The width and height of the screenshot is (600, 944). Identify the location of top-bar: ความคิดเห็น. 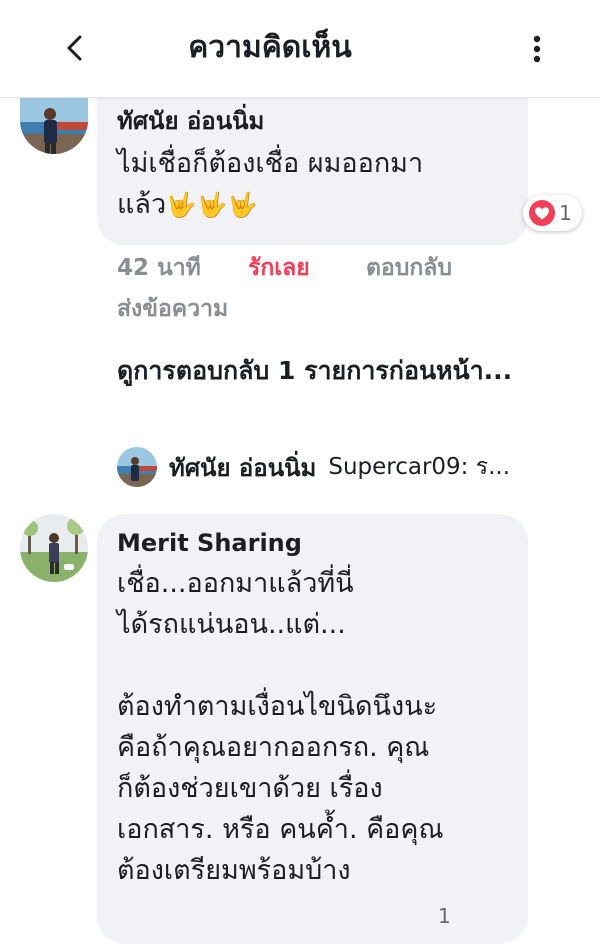
(300, 49).